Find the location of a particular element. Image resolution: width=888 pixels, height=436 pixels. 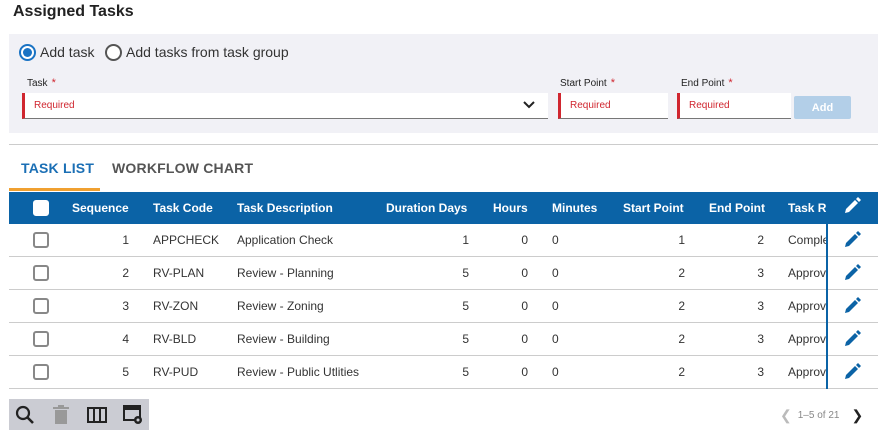

radio-add-task: Add task is located at coordinates (56, 52).